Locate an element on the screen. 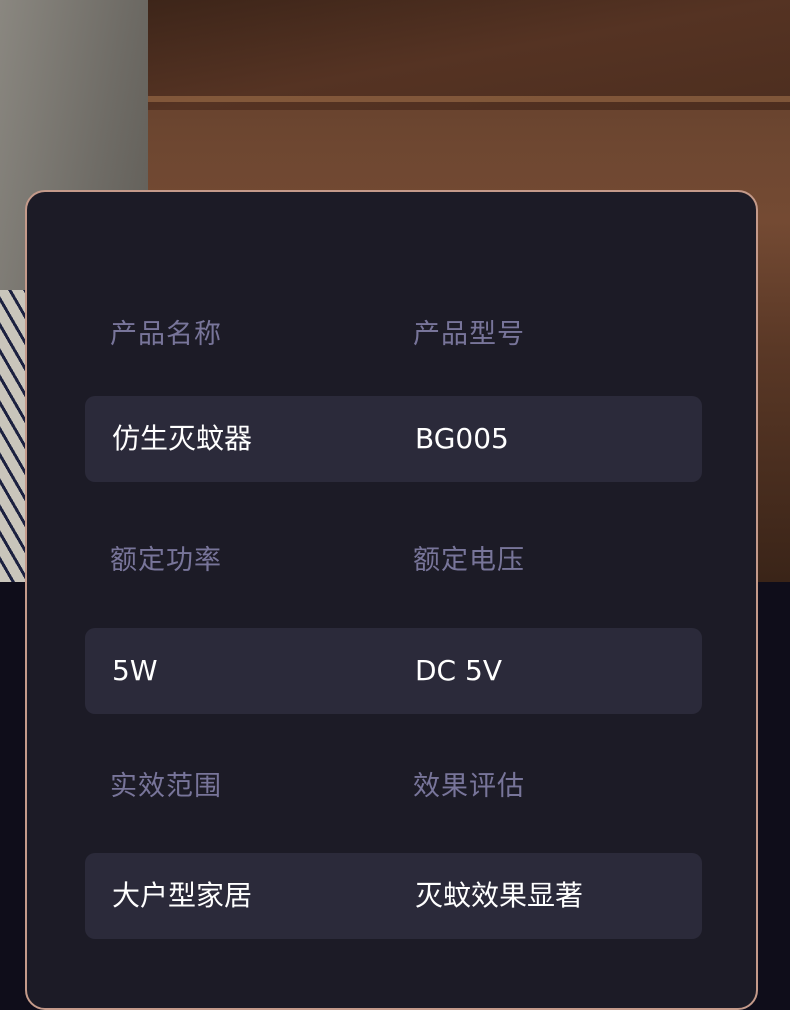 The height and width of the screenshot is (1010, 790). spec-value-row: 大户型家居 灭蚊效果显著 is located at coordinates (393, 896).